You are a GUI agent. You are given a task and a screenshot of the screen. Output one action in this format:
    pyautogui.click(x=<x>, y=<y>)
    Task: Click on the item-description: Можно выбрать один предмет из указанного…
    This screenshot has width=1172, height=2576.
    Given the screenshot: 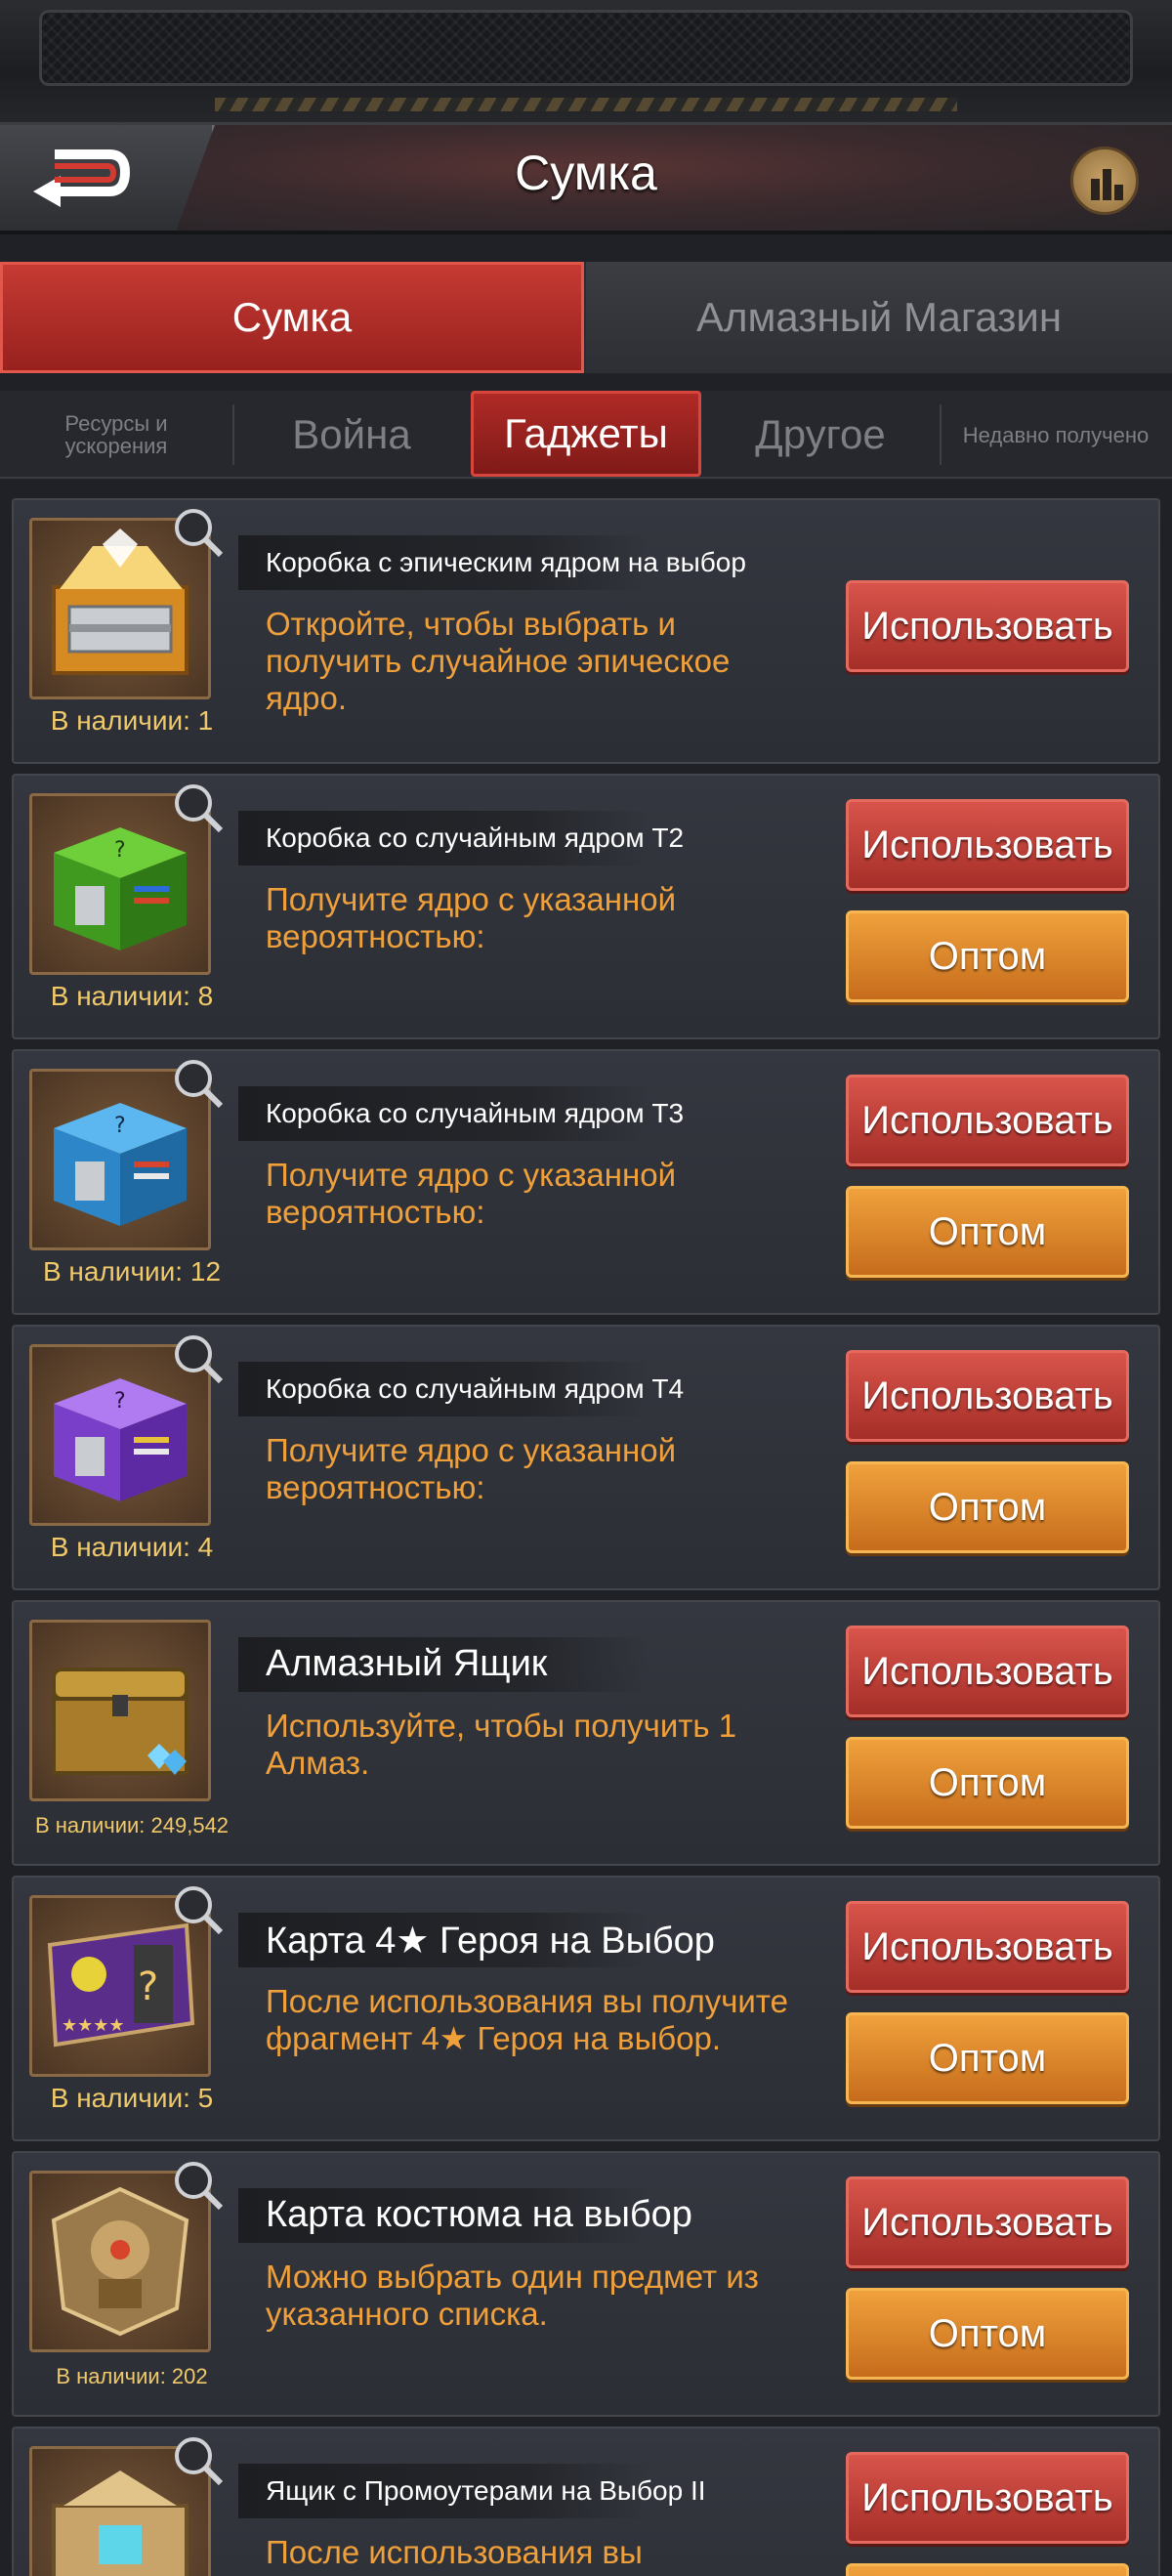 What is the action you would take?
    pyautogui.click(x=512, y=2295)
    